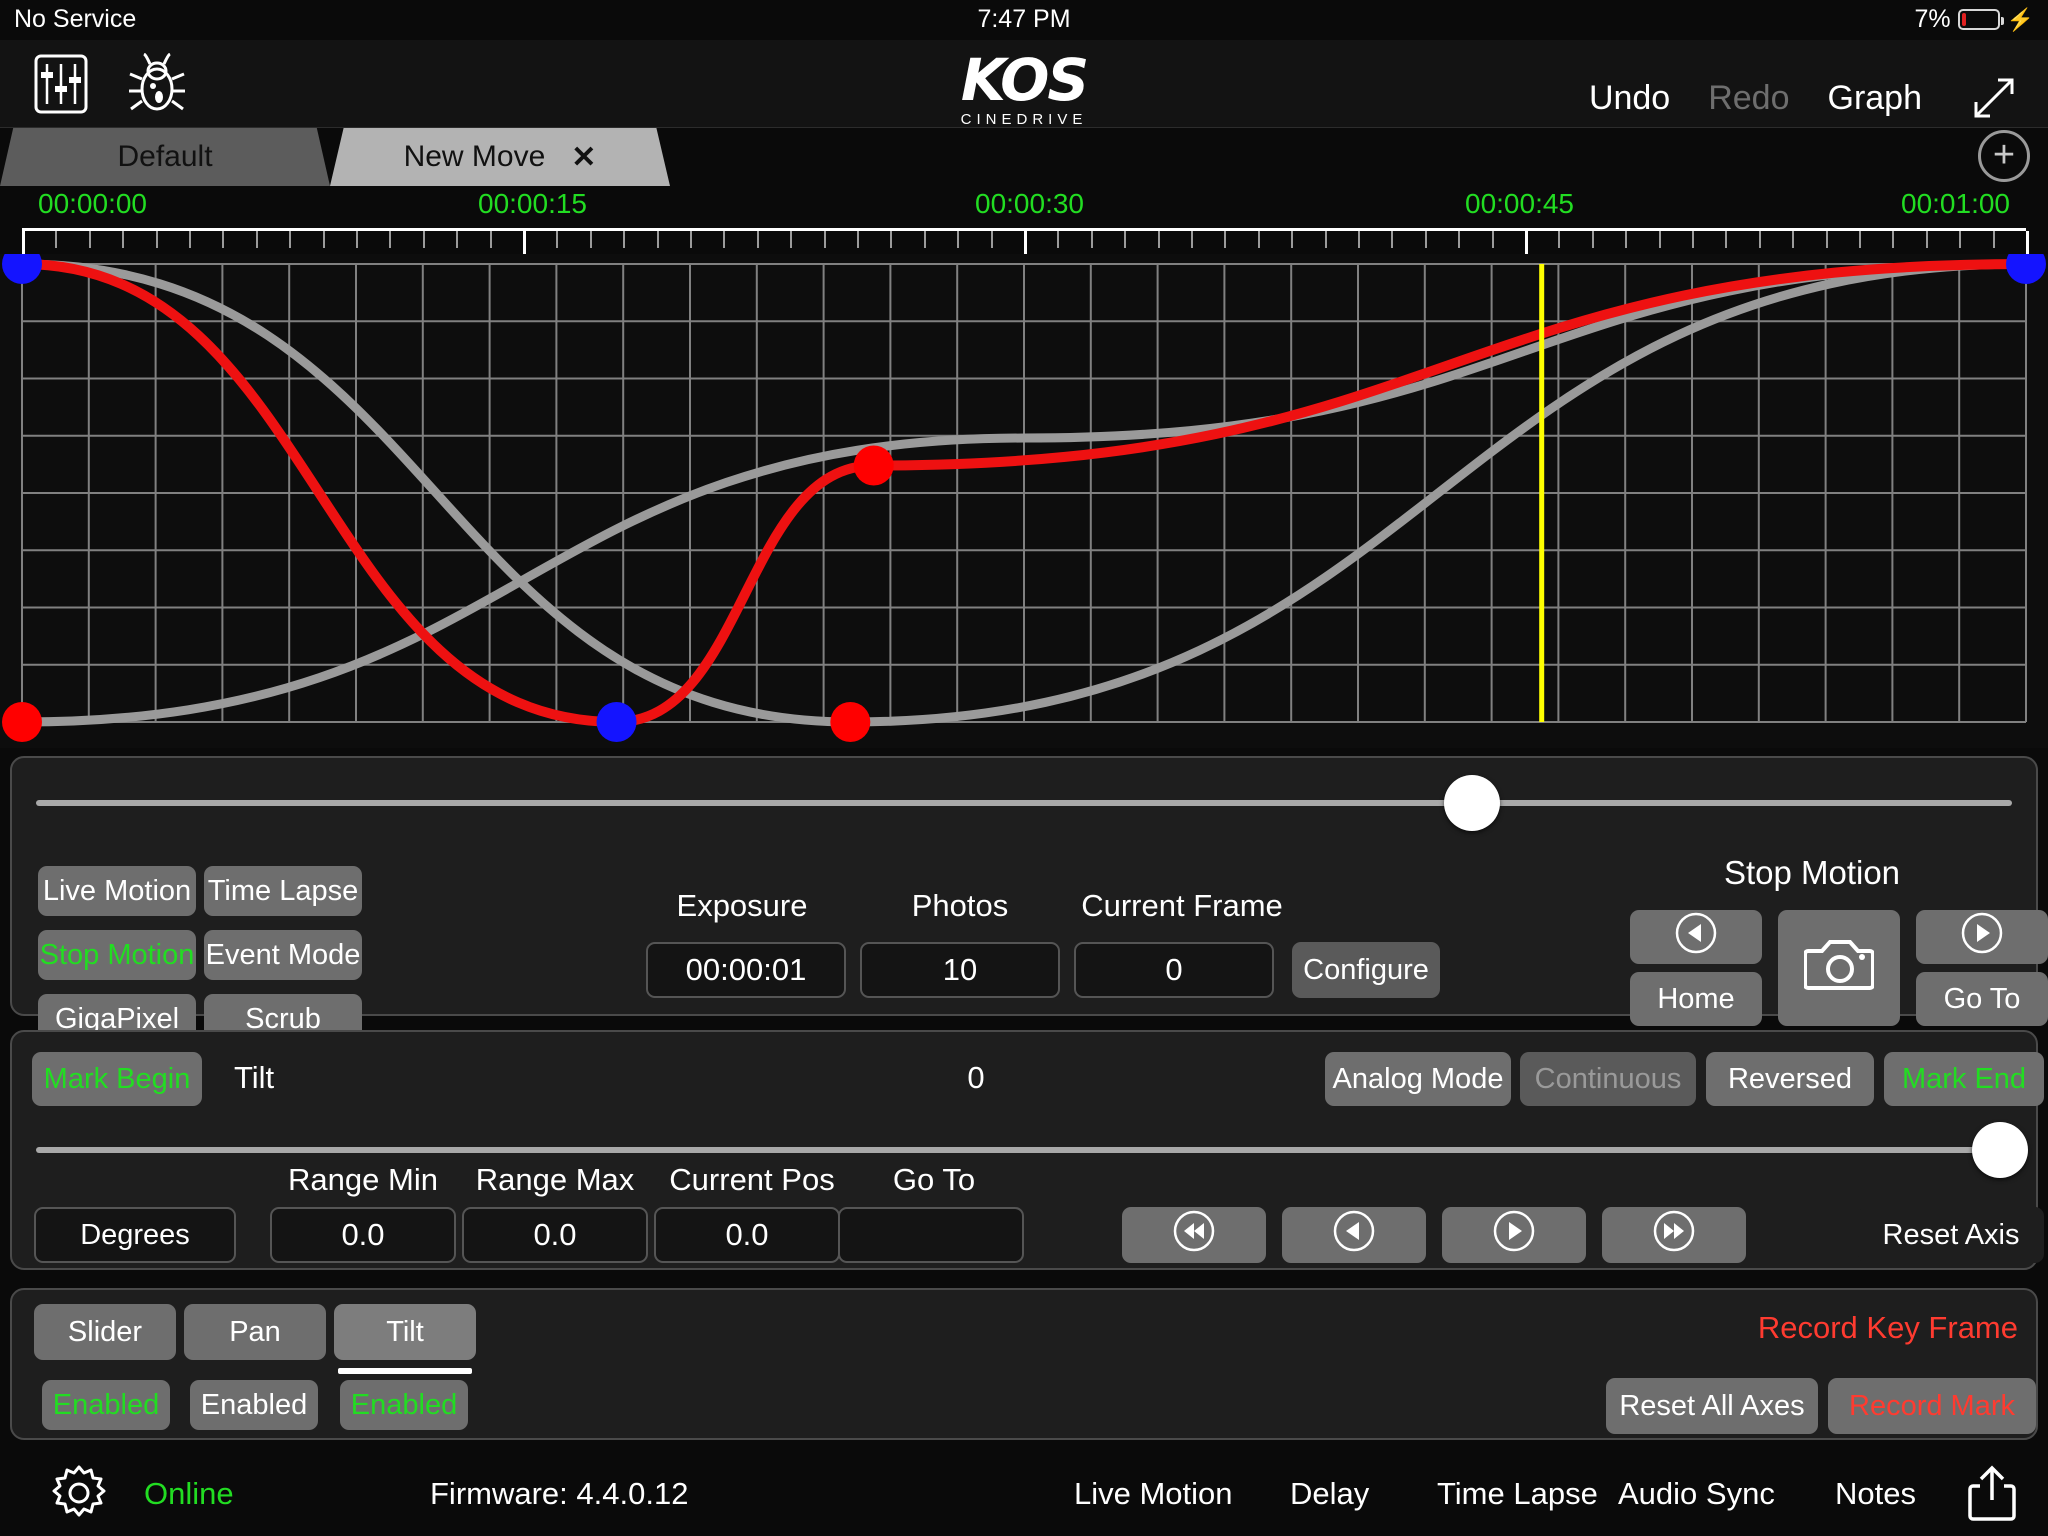 Image resolution: width=2048 pixels, height=1536 pixels. I want to click on transport-rewind-button, so click(1194, 1235).